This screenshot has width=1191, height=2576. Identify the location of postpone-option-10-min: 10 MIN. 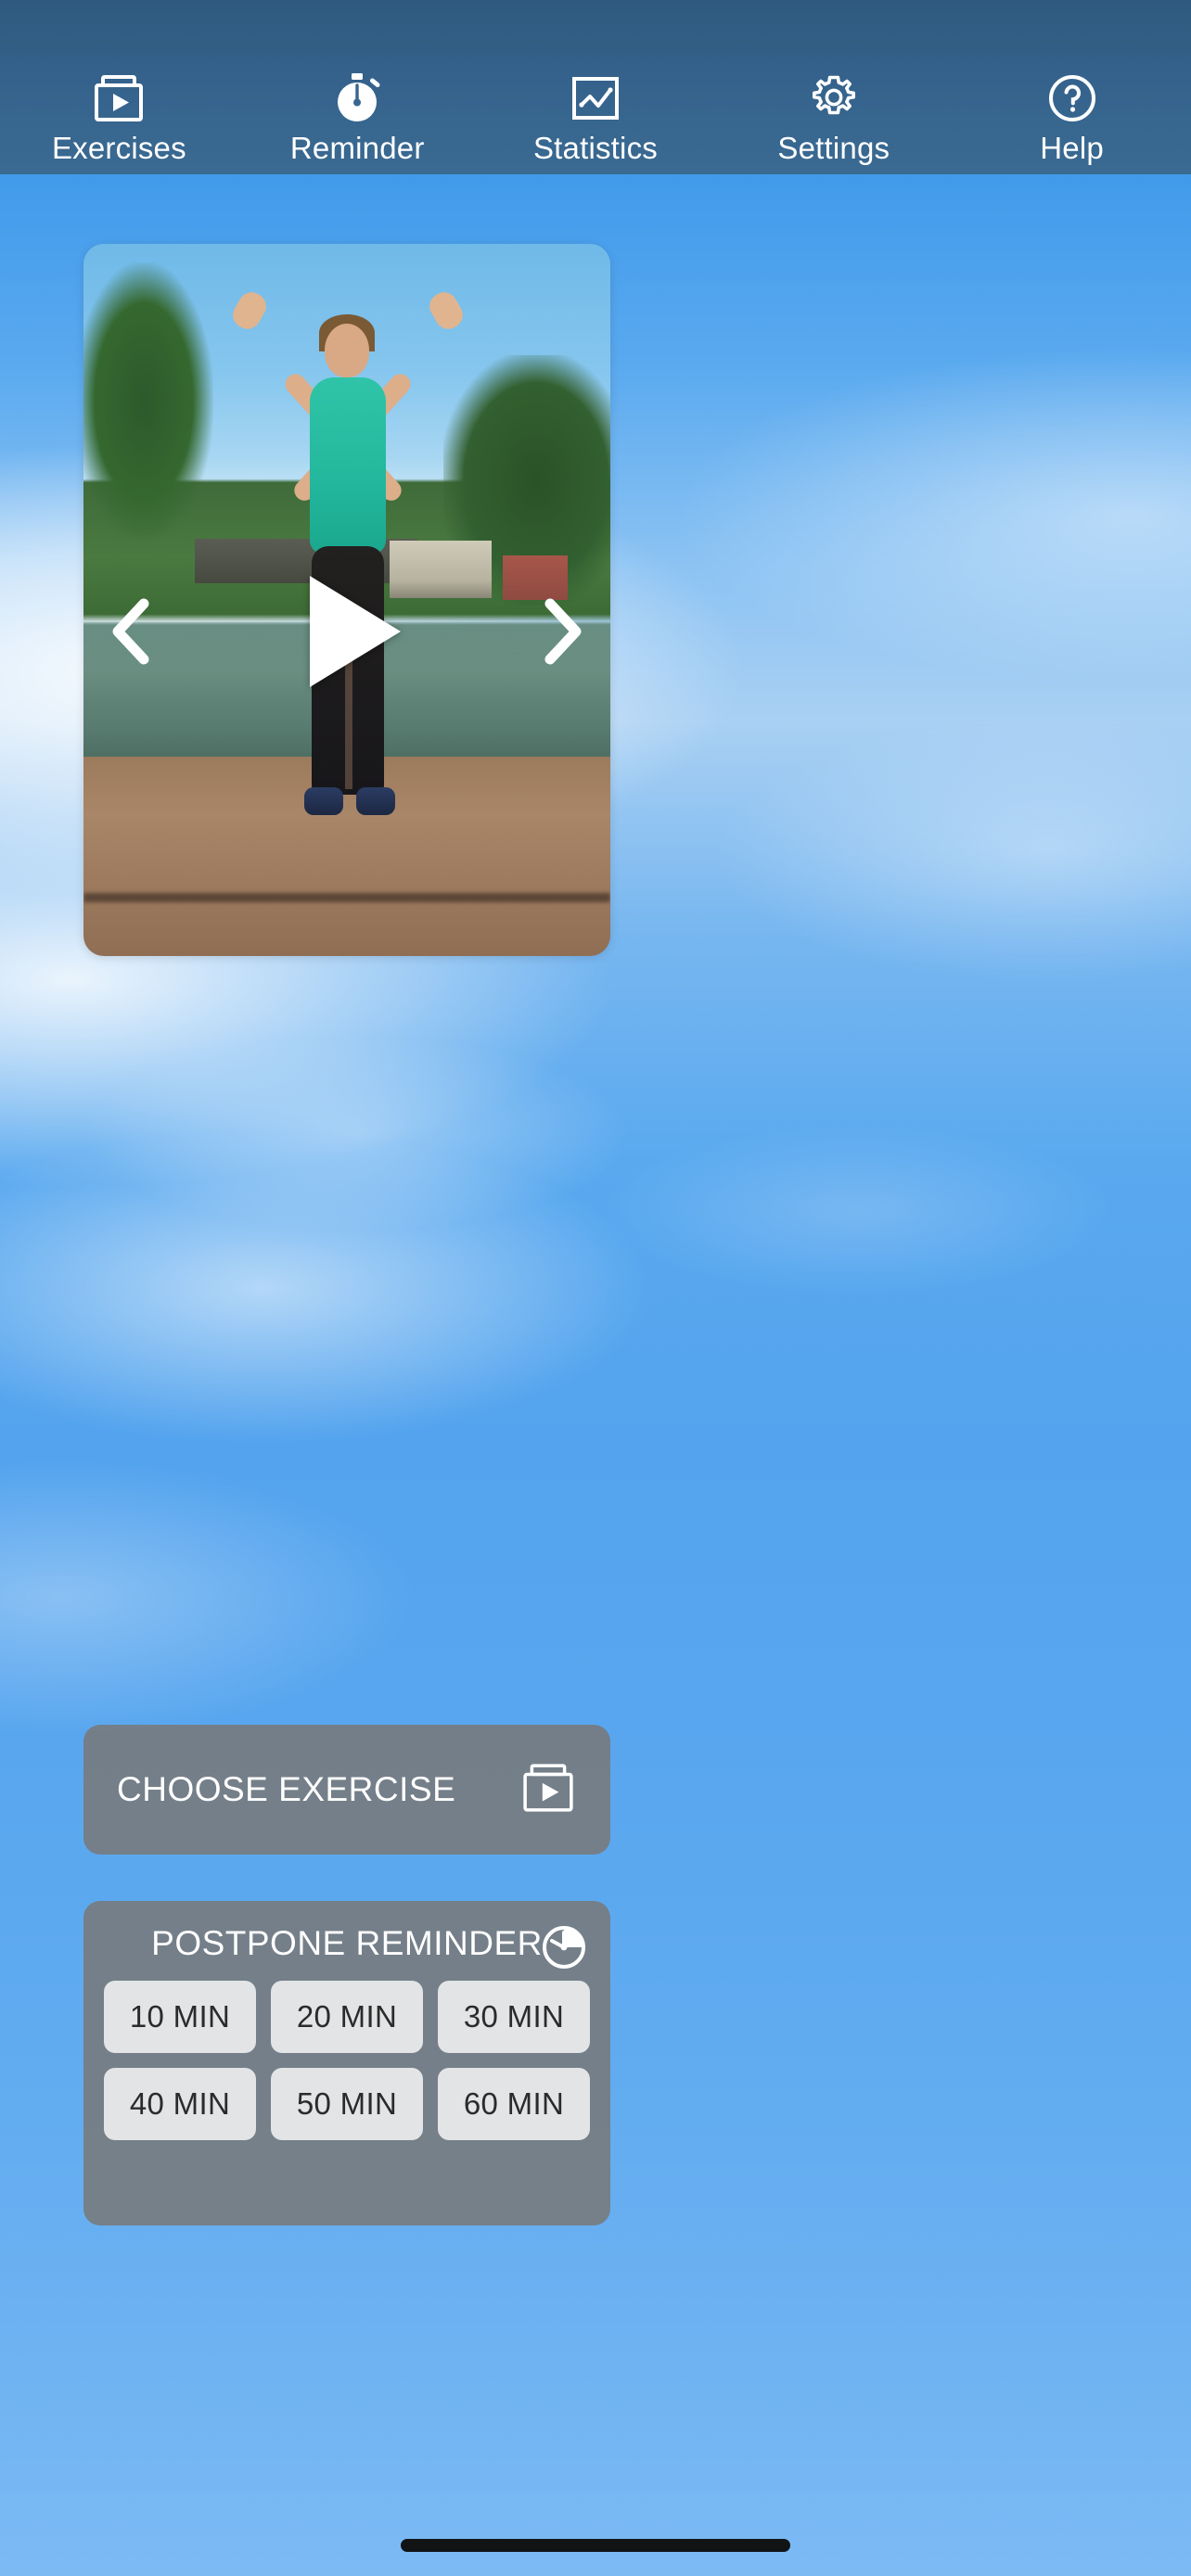
(180, 2017).